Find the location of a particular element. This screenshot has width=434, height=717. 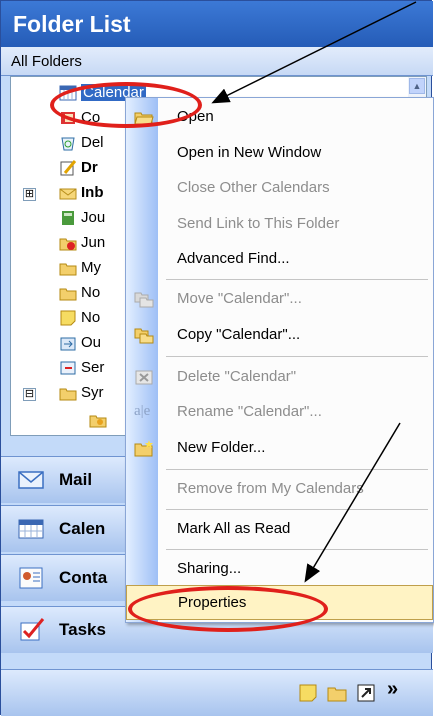

annotation-arrow-properties is located at coordinates (352, 502).